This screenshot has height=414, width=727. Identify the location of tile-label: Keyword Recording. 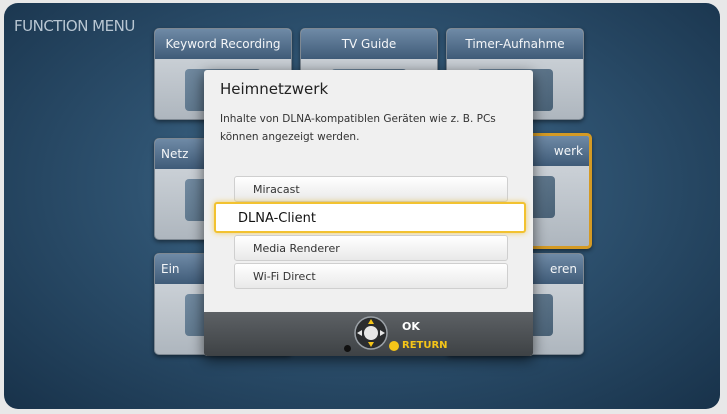
(223, 44).